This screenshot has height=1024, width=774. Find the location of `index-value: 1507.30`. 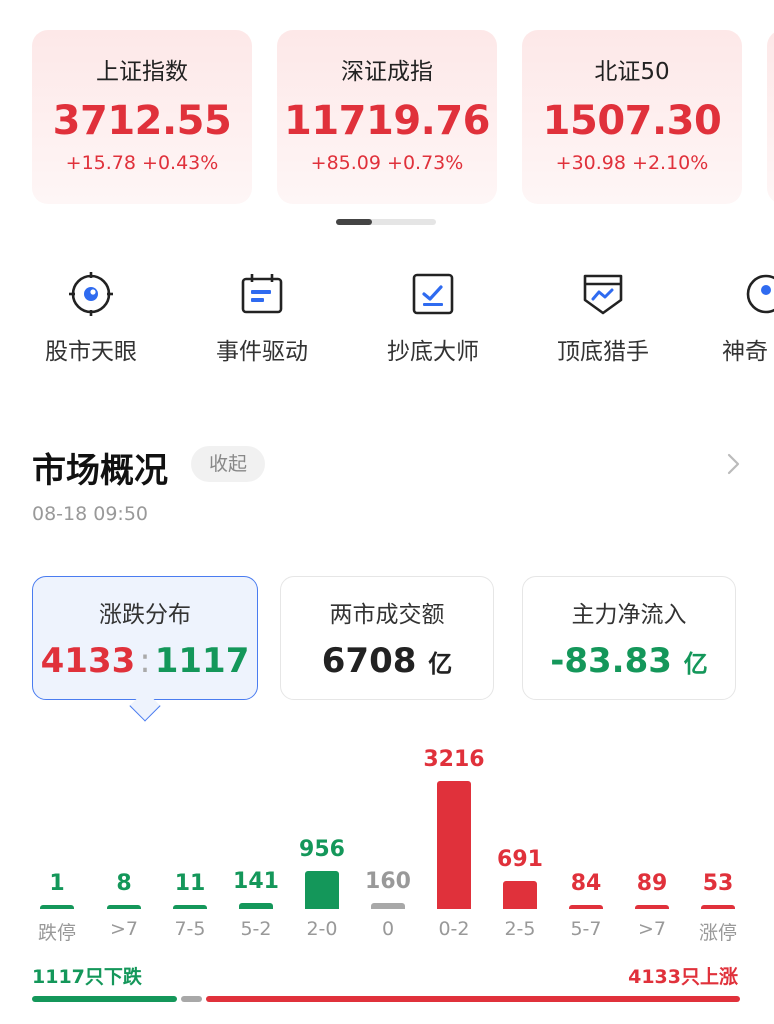

index-value: 1507.30 is located at coordinates (632, 121).